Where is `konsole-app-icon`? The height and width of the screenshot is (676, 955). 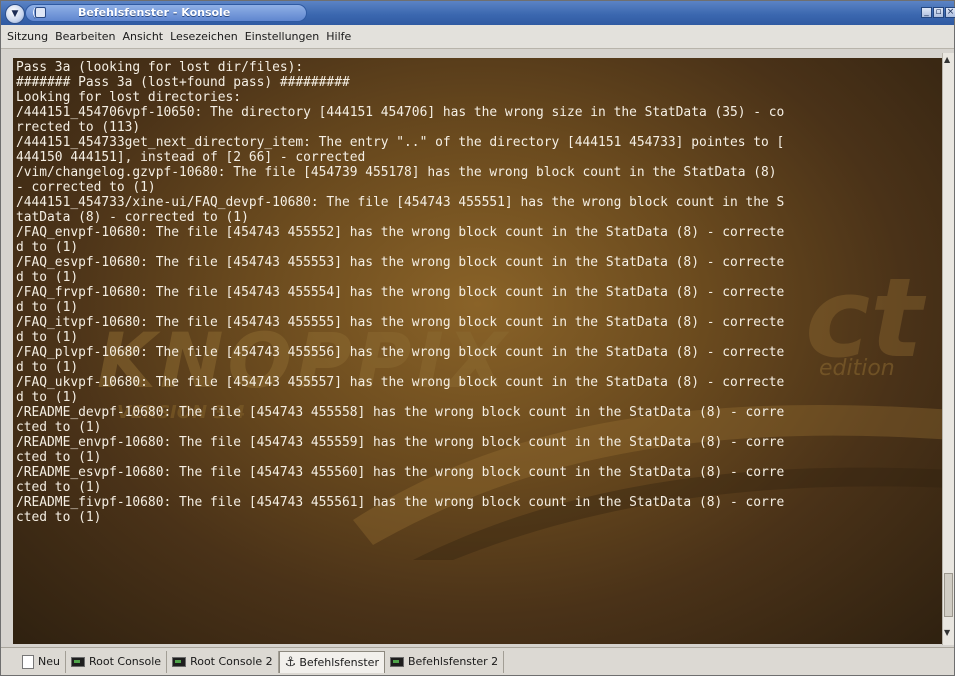 konsole-app-icon is located at coordinates (40, 12).